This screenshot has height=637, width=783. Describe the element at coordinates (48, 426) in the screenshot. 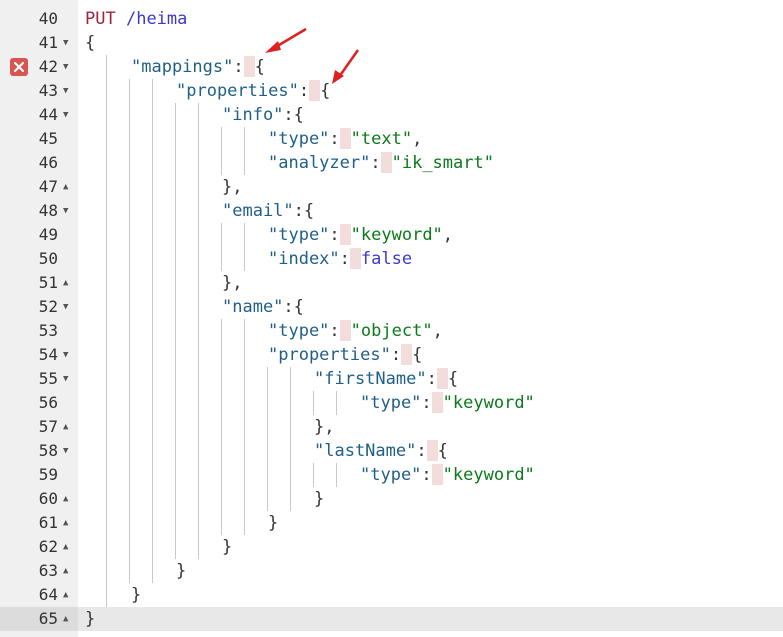

I see `line-number: 57` at that location.